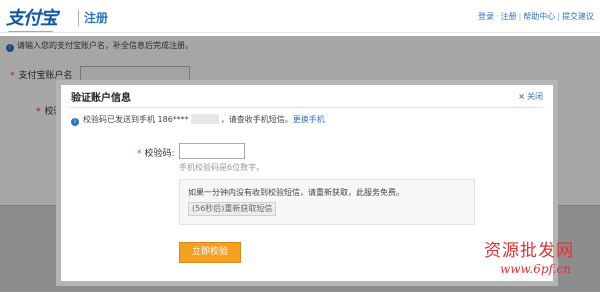 The height and width of the screenshot is (292, 600). I want to click on close-label: 关闭, so click(535, 96).